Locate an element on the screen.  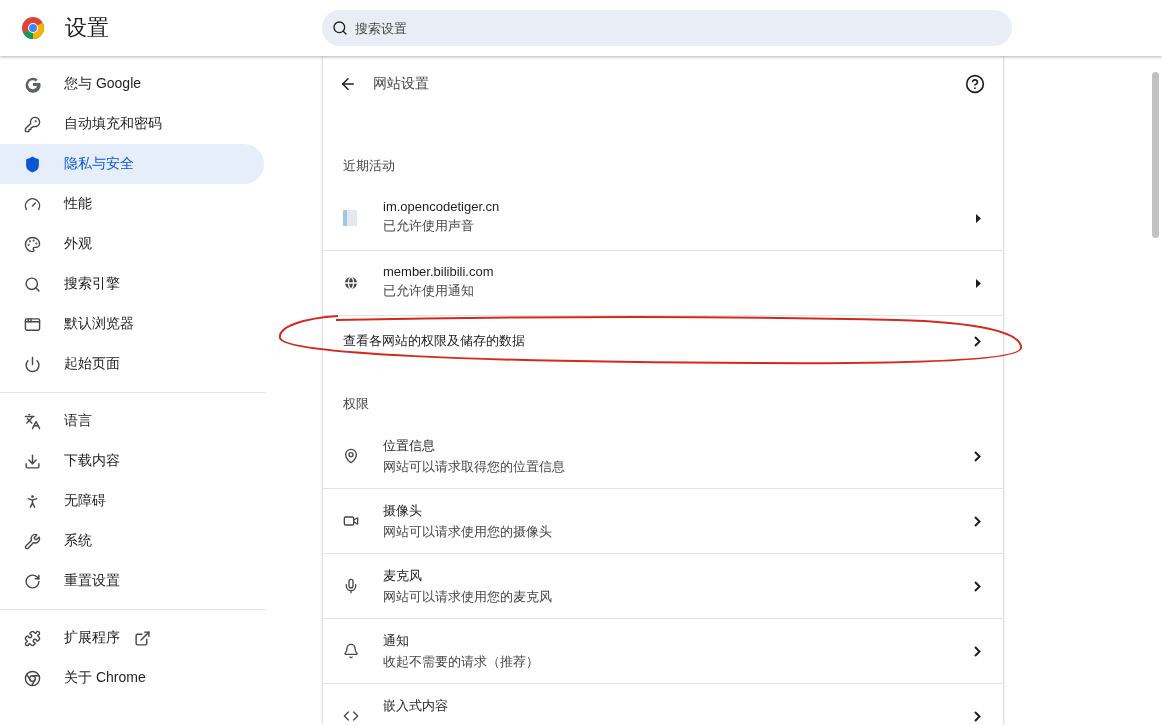
page-title: 设置 is located at coordinates (87, 28).